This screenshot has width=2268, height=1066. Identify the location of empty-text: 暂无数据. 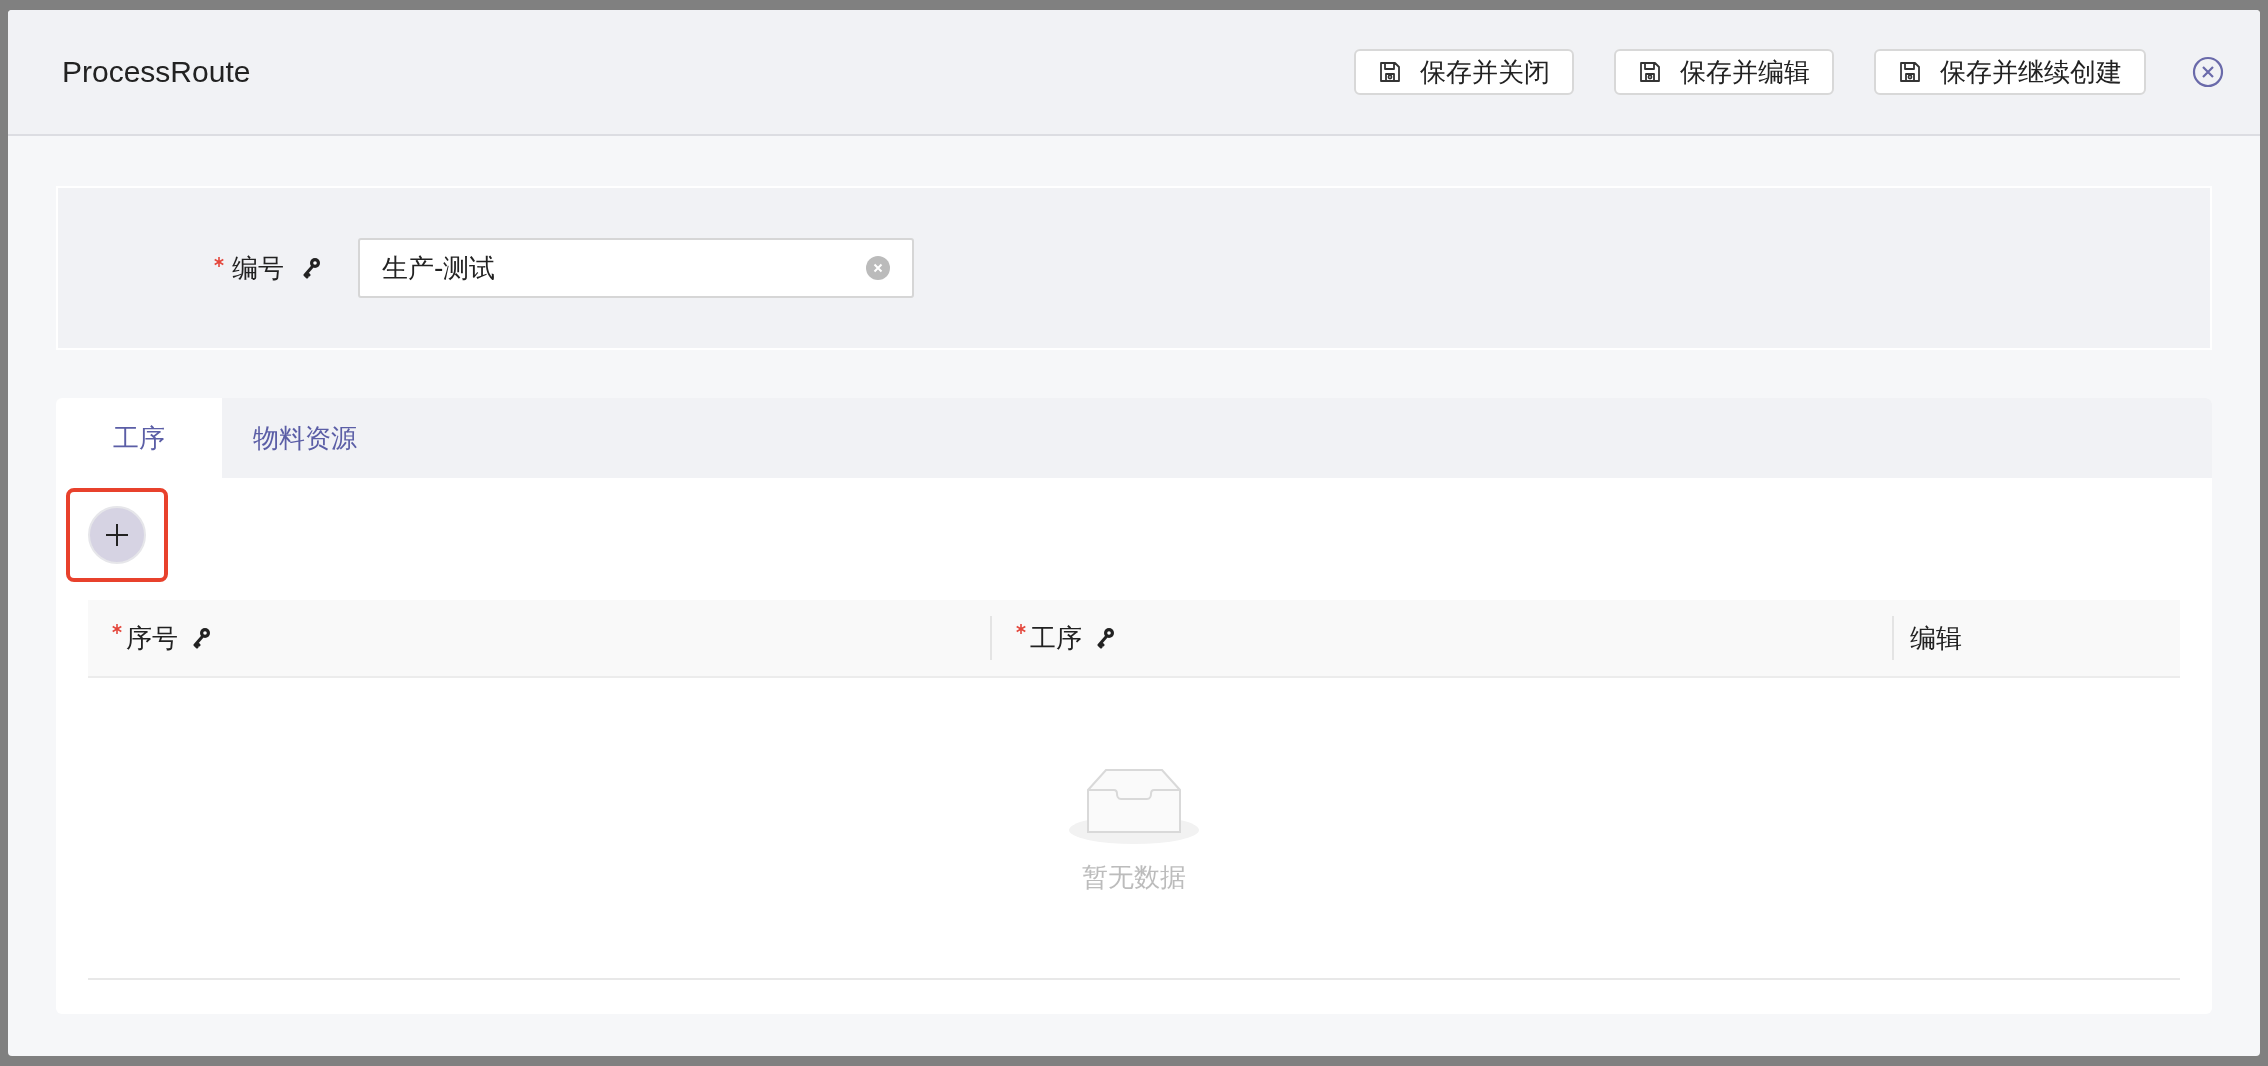
(1134, 877).